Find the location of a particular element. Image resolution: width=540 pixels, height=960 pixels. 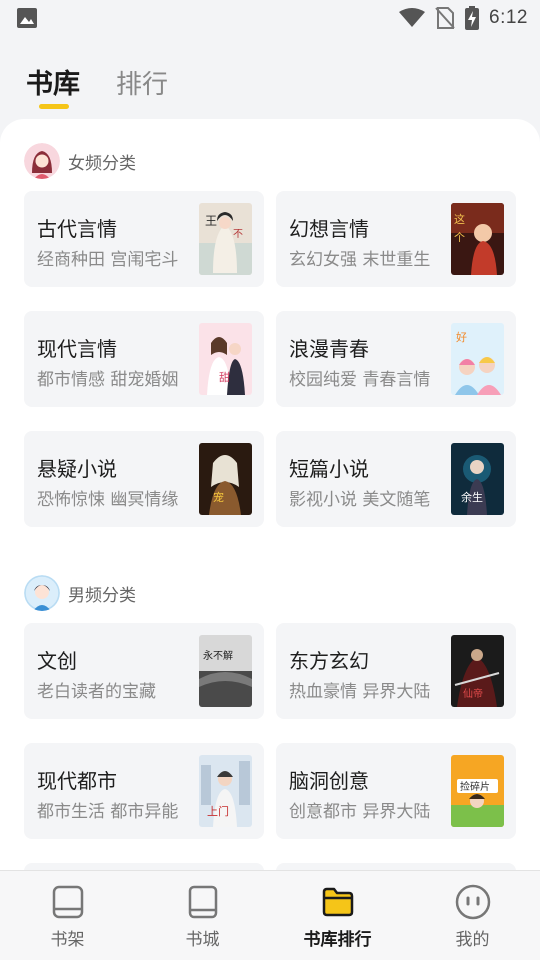

card-subtitle: 都市生活 都市异能 is located at coordinates (108, 812).